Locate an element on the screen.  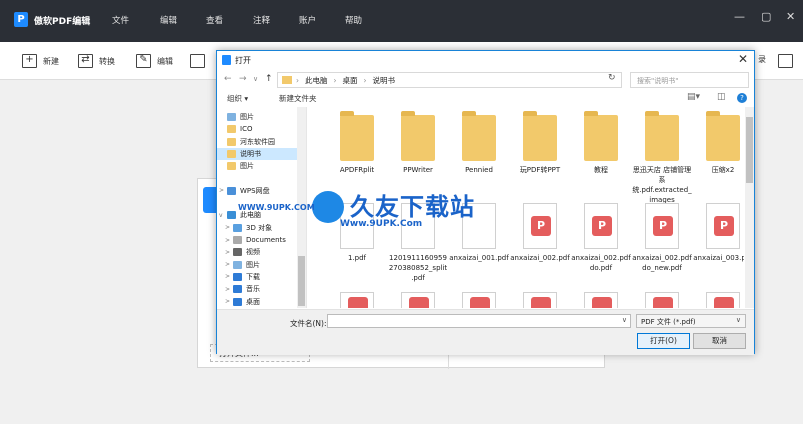
breadcrumb-desktop: 桌面 is located at coordinates (350, 80).